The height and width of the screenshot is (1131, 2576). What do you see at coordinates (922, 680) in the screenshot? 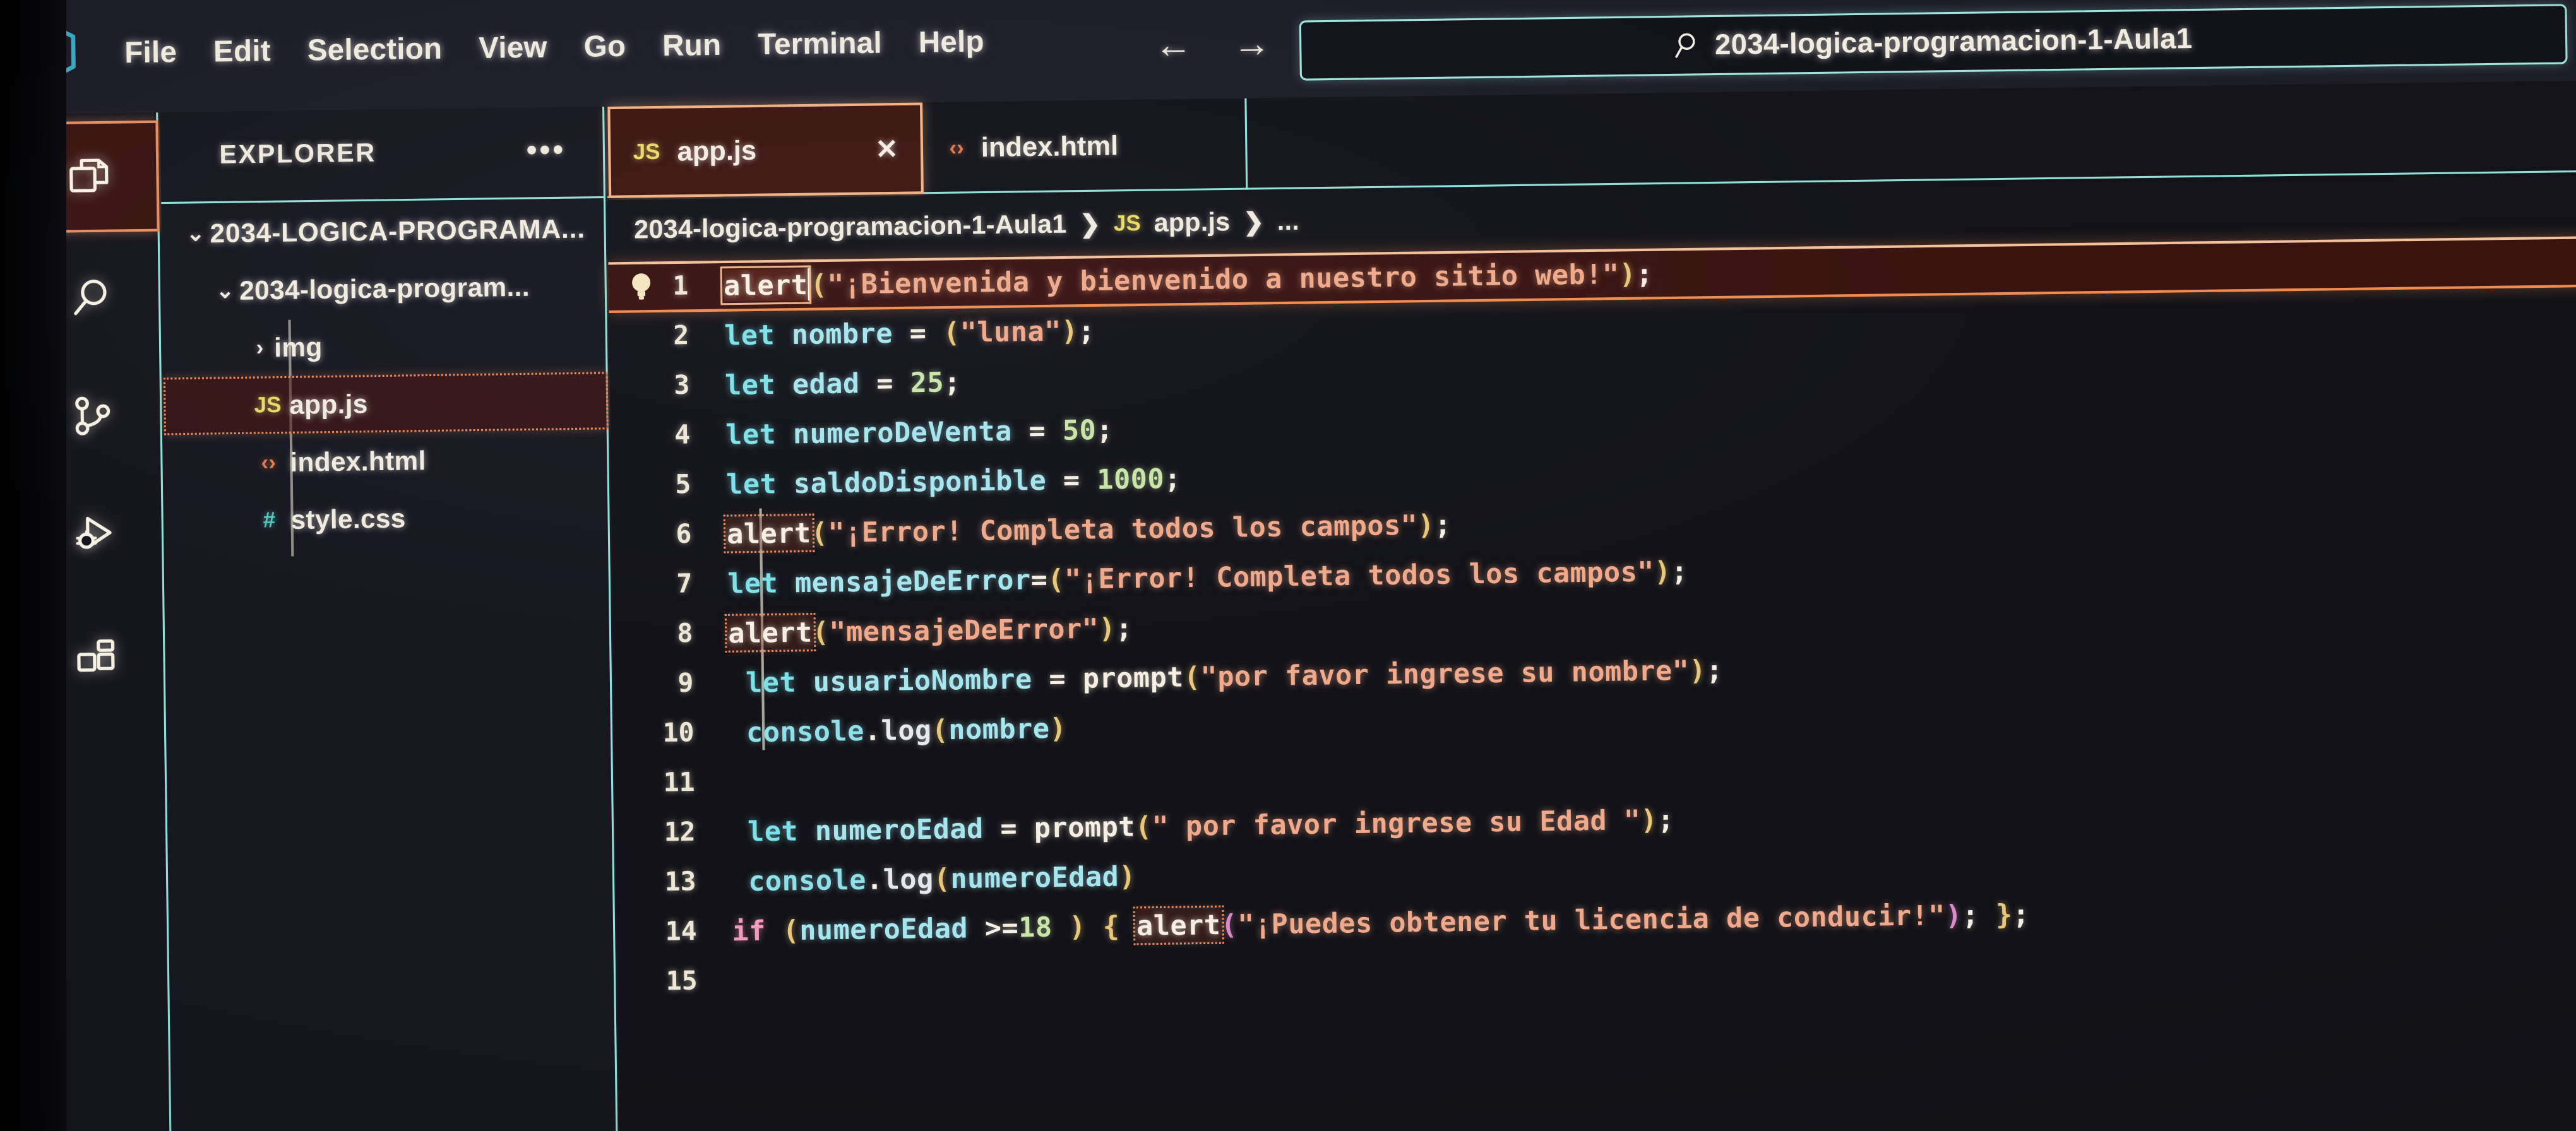
I see `code-token: usuarioNombre` at bounding box center [922, 680].